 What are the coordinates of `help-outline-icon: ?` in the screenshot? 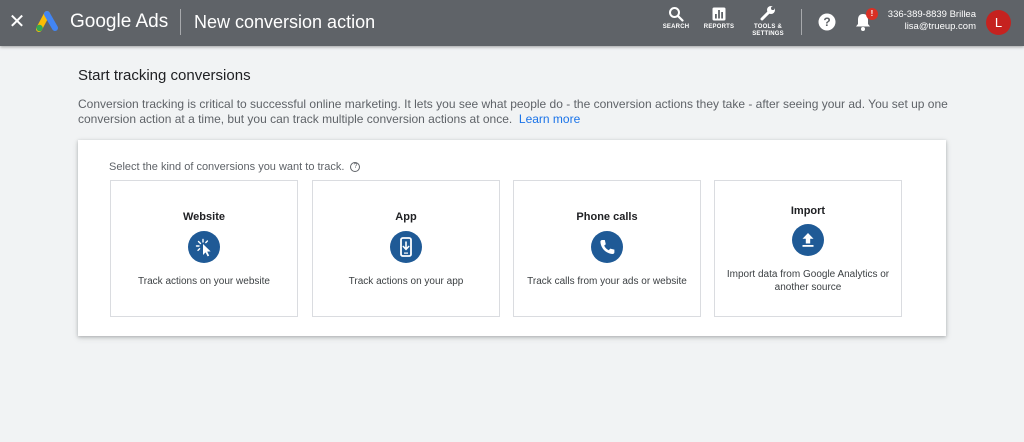 It's located at (355, 167).